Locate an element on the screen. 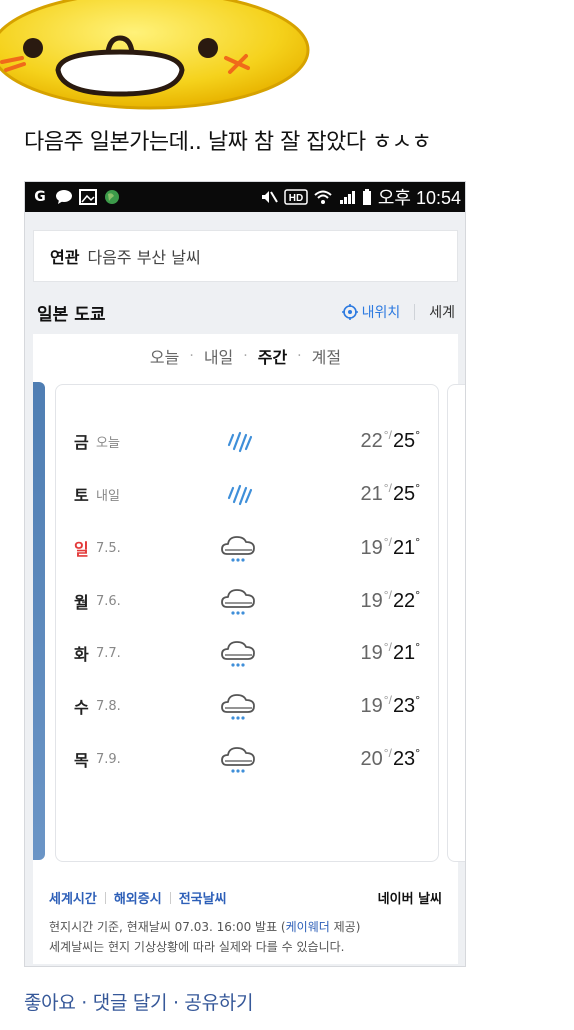 The width and height of the screenshot is (574, 1030). related-search: 연관 다음주 부산 날씨 is located at coordinates (245, 256).